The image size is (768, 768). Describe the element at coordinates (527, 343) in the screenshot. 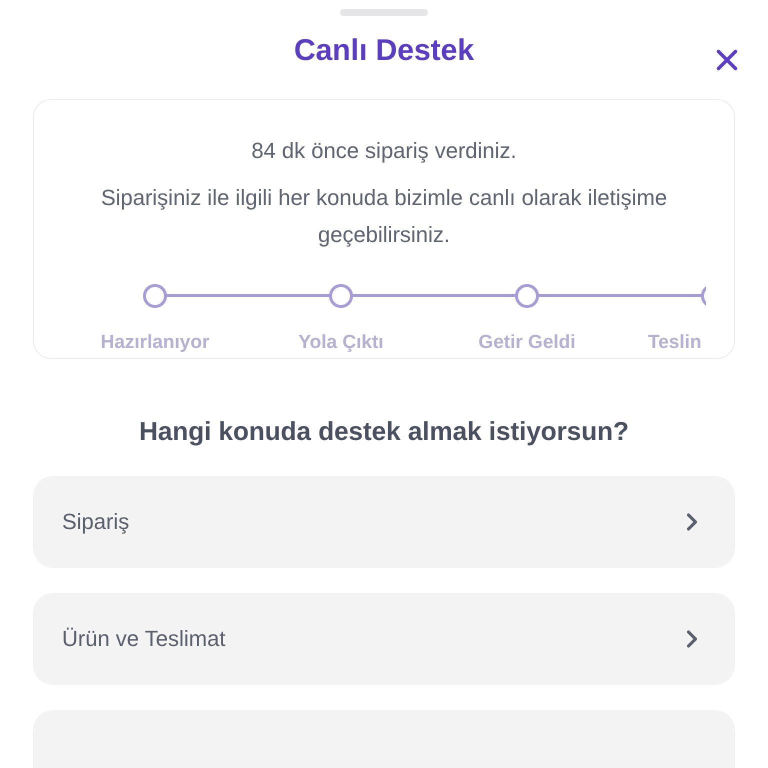

I see `step-label: Getir Geldi` at that location.